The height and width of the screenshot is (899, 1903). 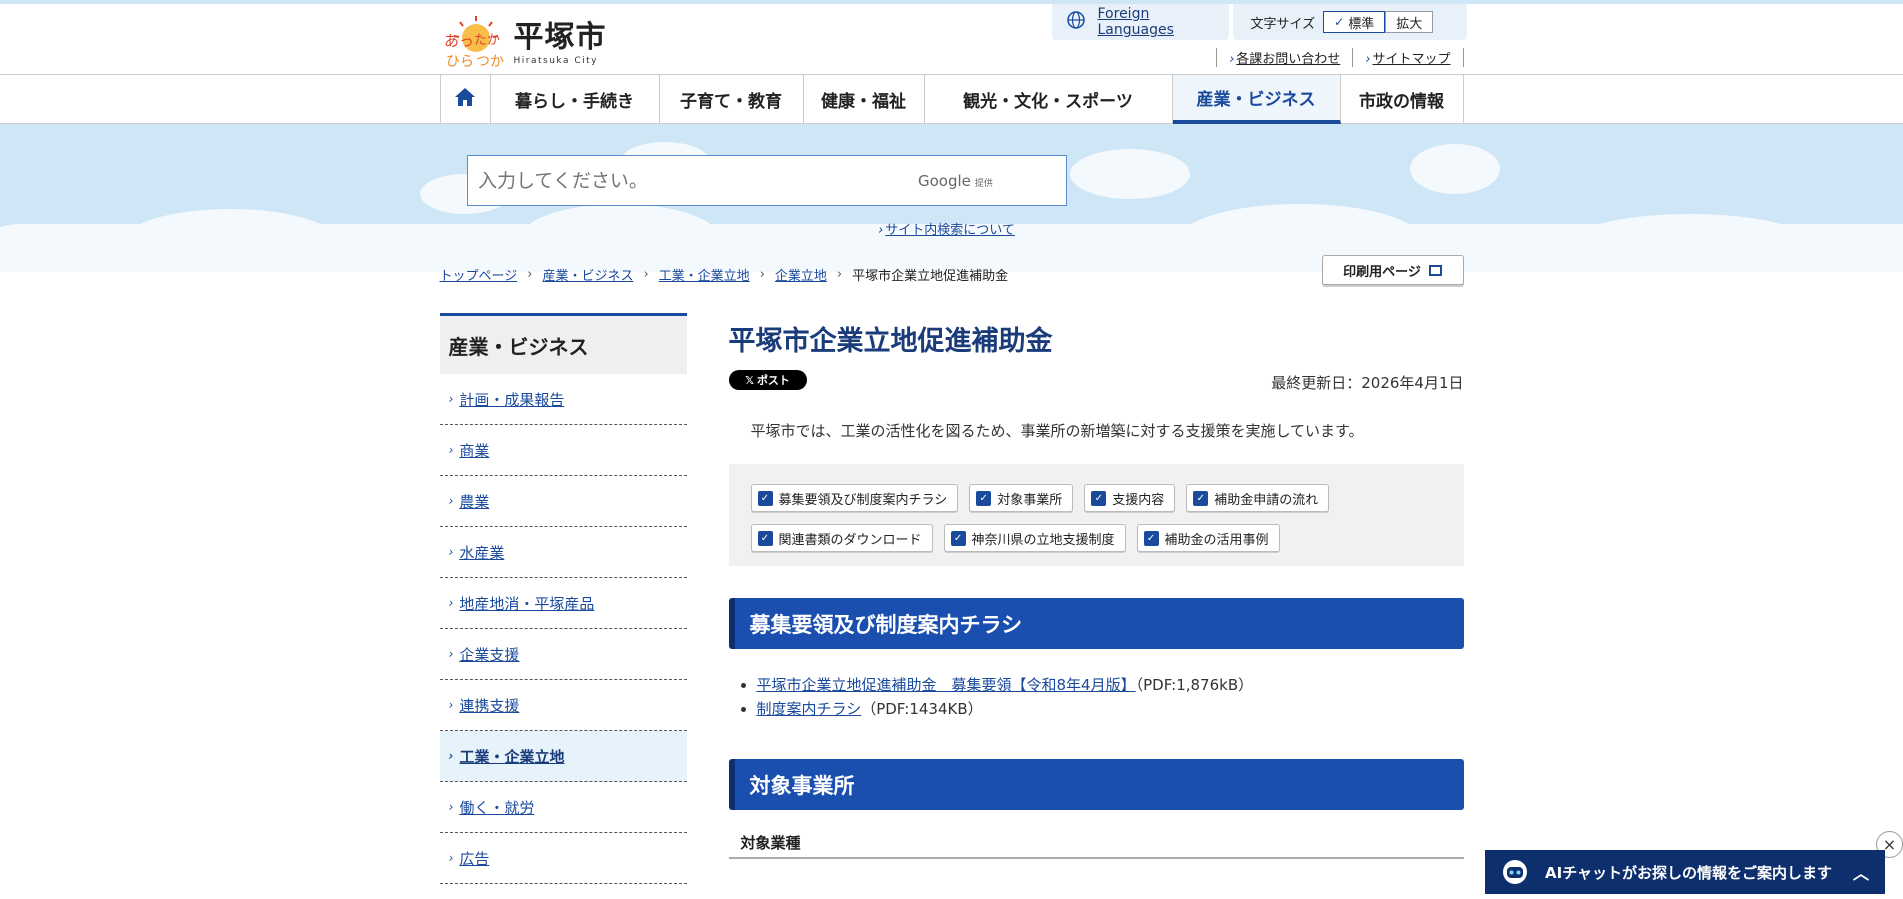 I want to click on x-post-button: 𝕏 ポスト, so click(x=767, y=380).